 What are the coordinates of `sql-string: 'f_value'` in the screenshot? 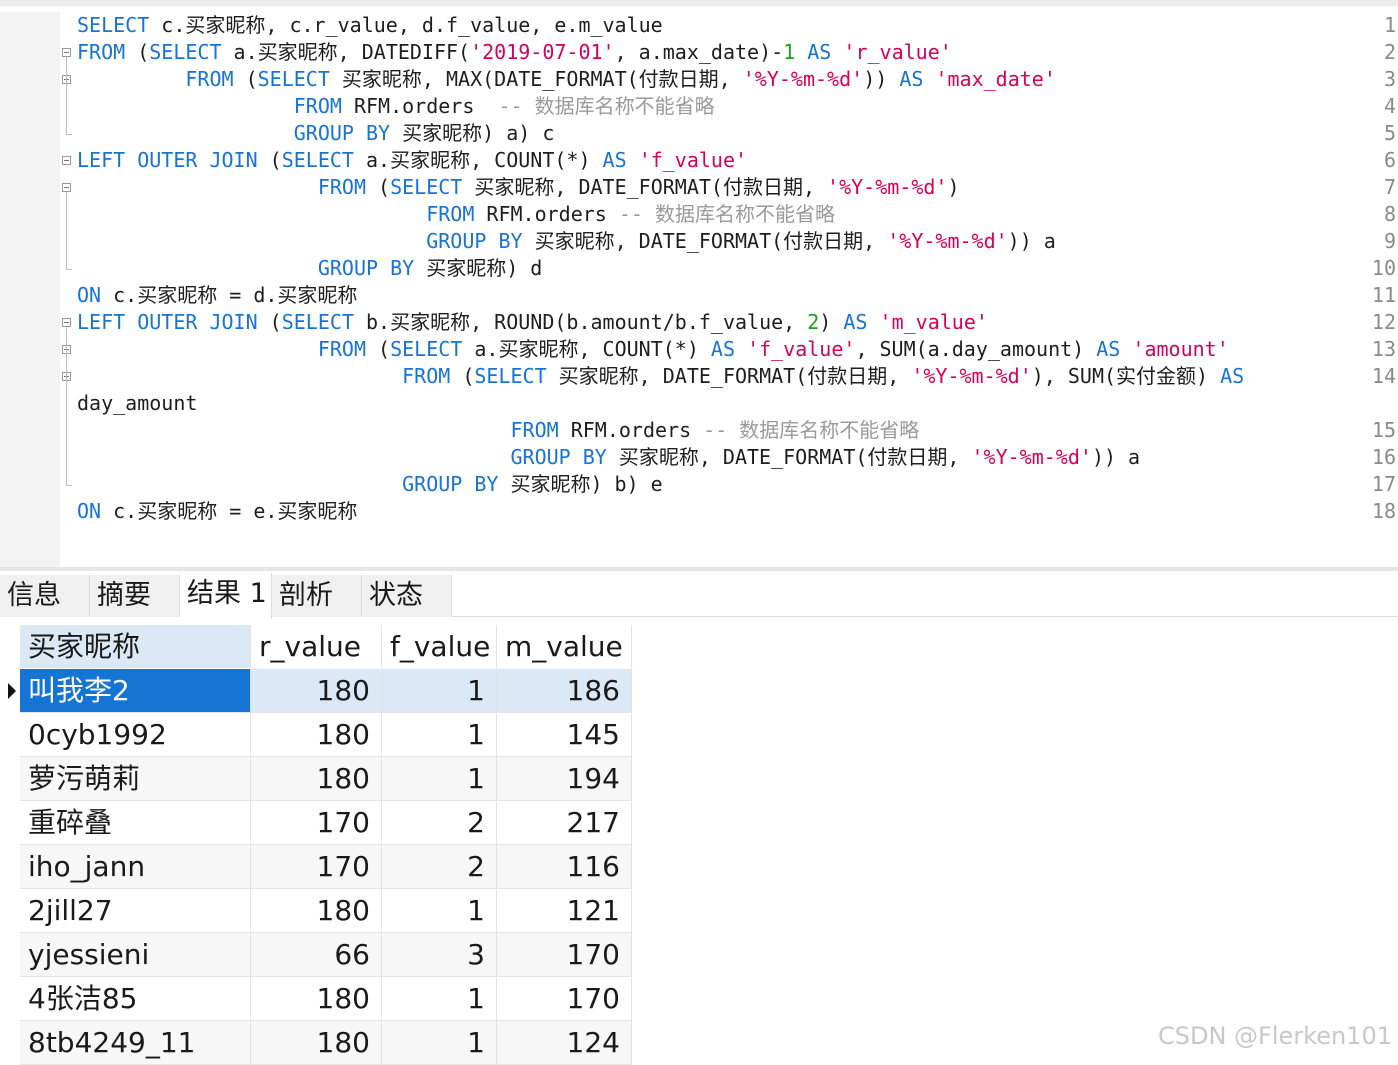 It's located at (693, 160).